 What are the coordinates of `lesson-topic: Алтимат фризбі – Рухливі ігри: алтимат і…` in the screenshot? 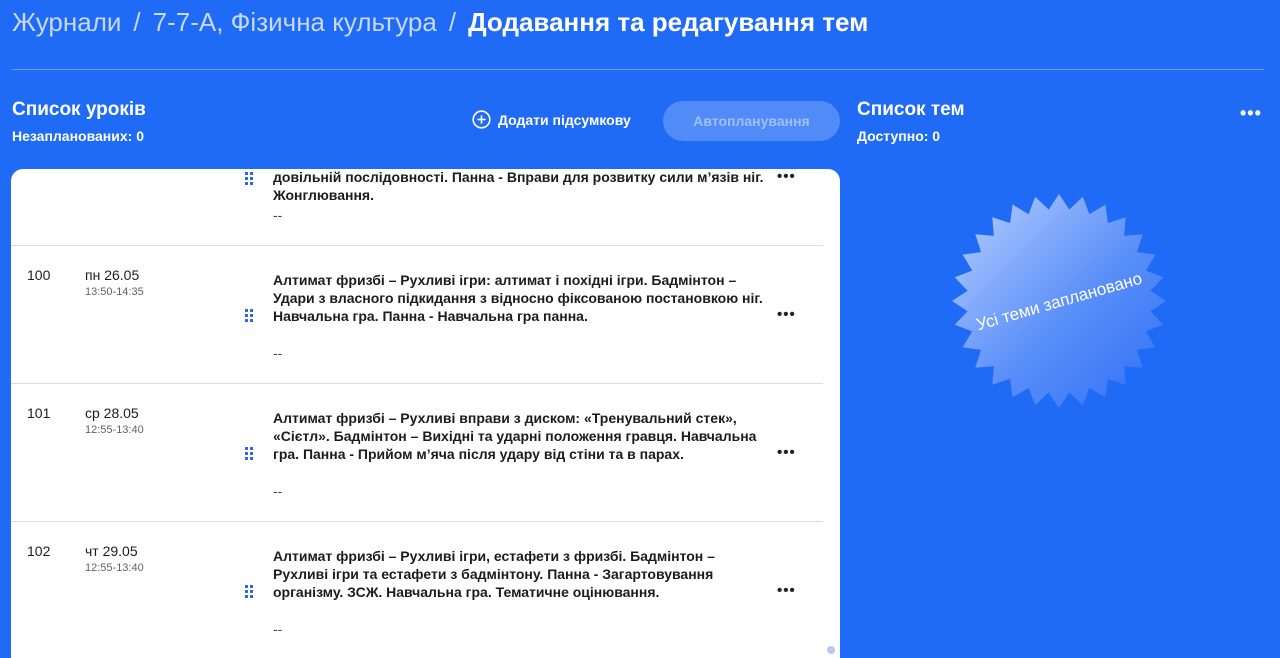 It's located at (518, 298).